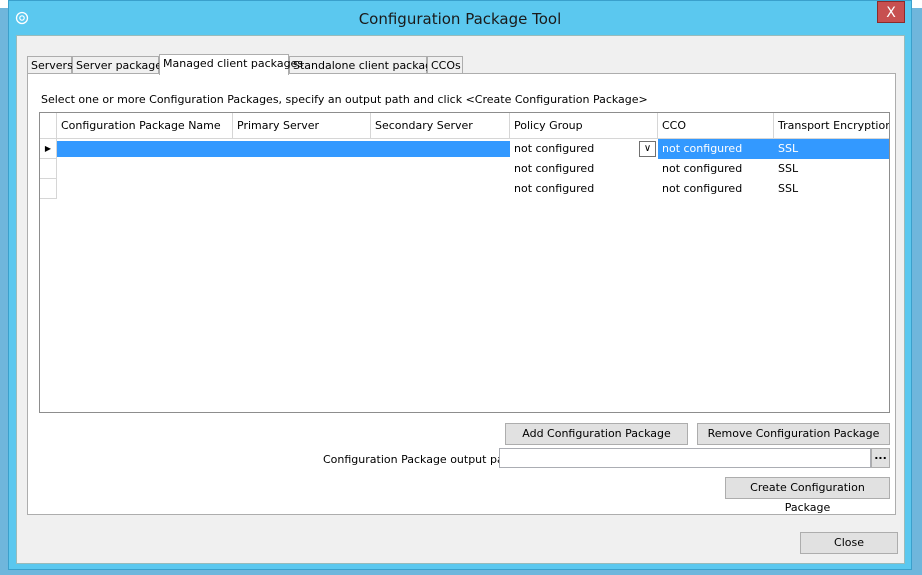 This screenshot has height=575, width=922. I want to click on column-header-secondary-server: Secondary Server, so click(440, 126).